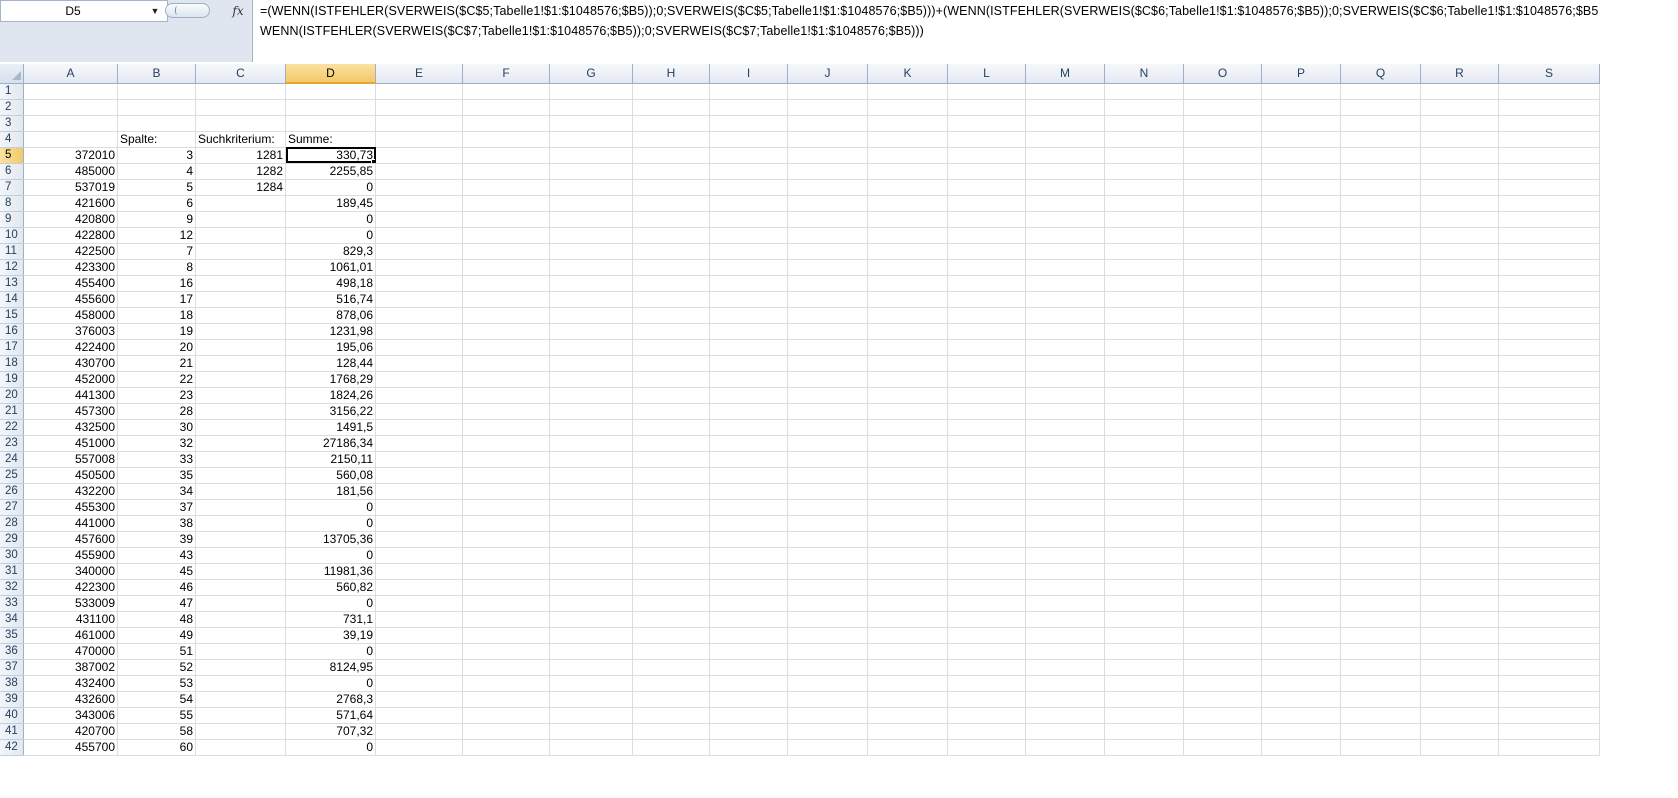 The height and width of the screenshot is (798, 1678). I want to click on row-header: 22, so click(12, 427).